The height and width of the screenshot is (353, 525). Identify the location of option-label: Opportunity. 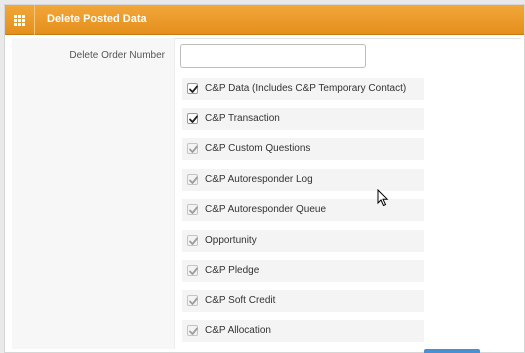
(231, 240).